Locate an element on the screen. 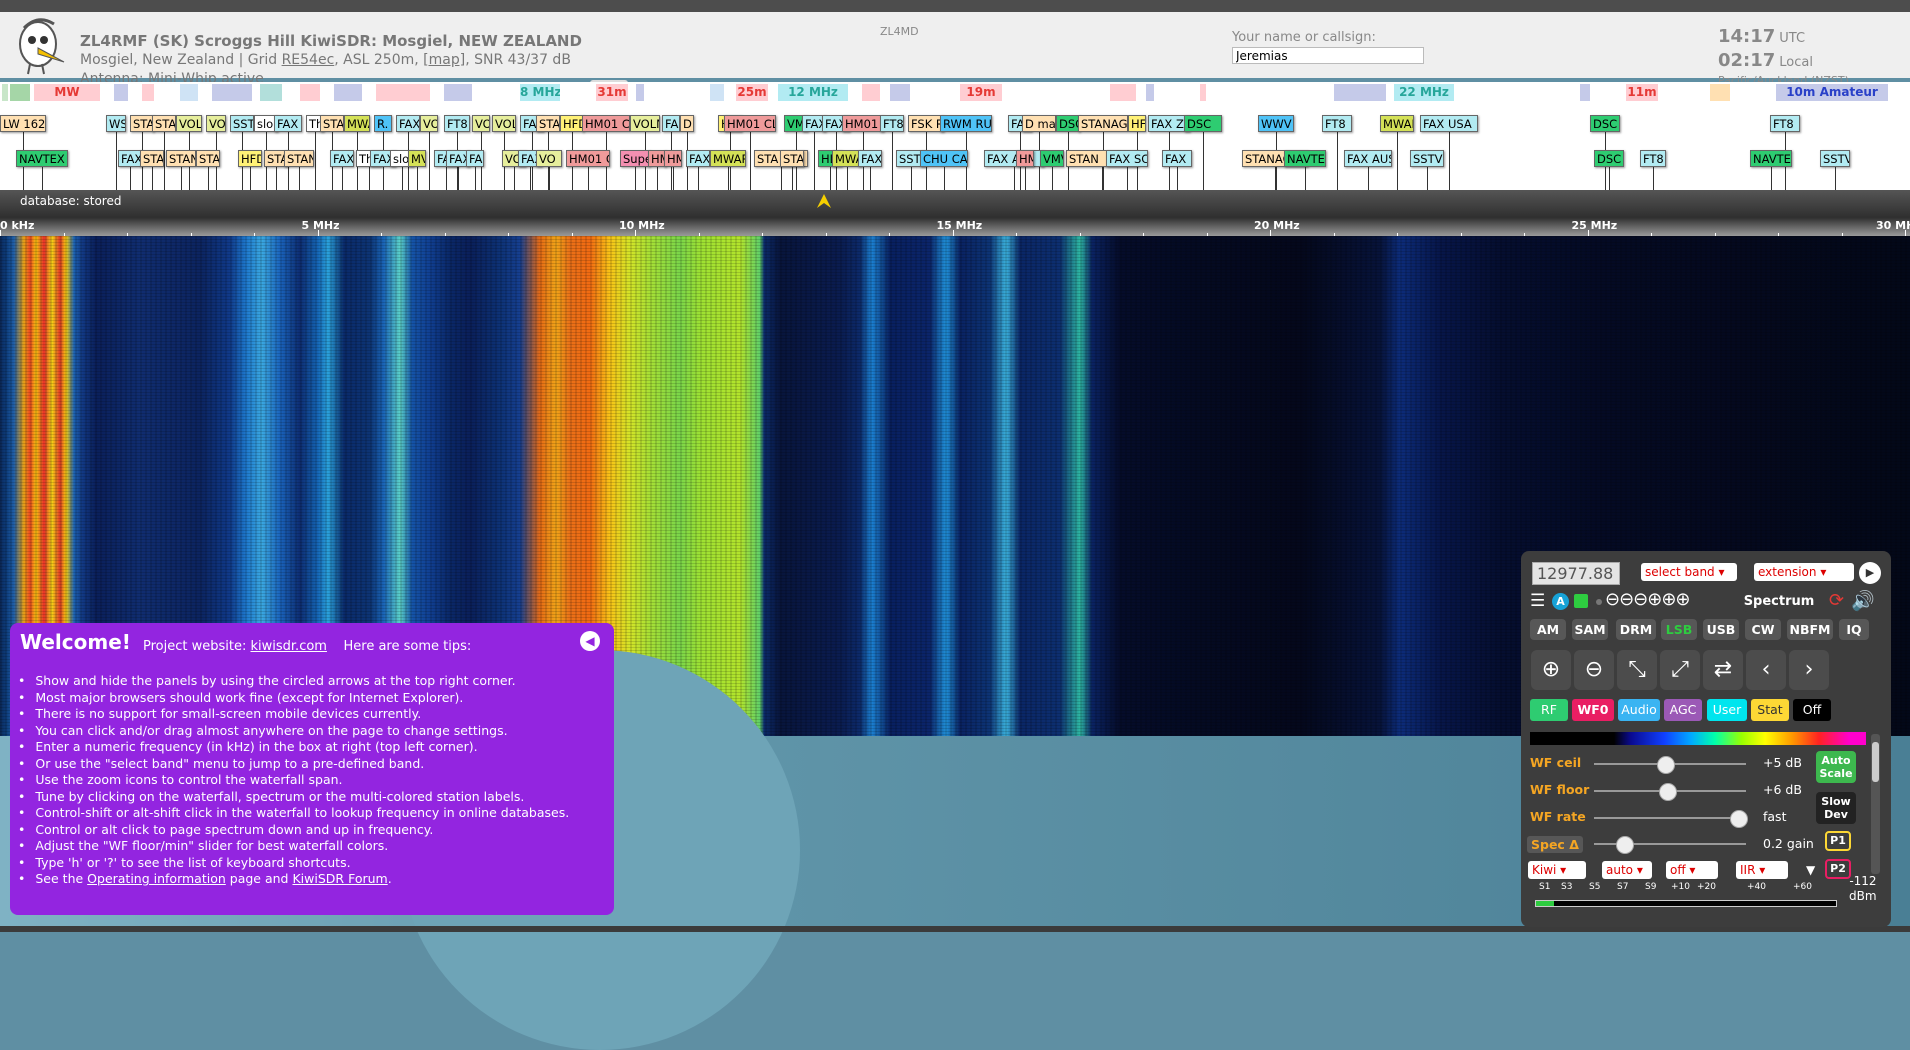  zoom-max-out-icon: ⤢ is located at coordinates (1680, 670).